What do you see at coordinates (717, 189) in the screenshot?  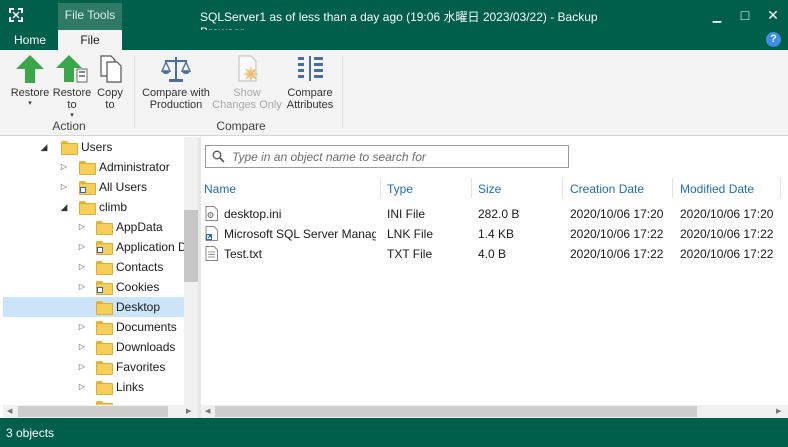 I see `column-header-modified-date: Modified Date` at bounding box center [717, 189].